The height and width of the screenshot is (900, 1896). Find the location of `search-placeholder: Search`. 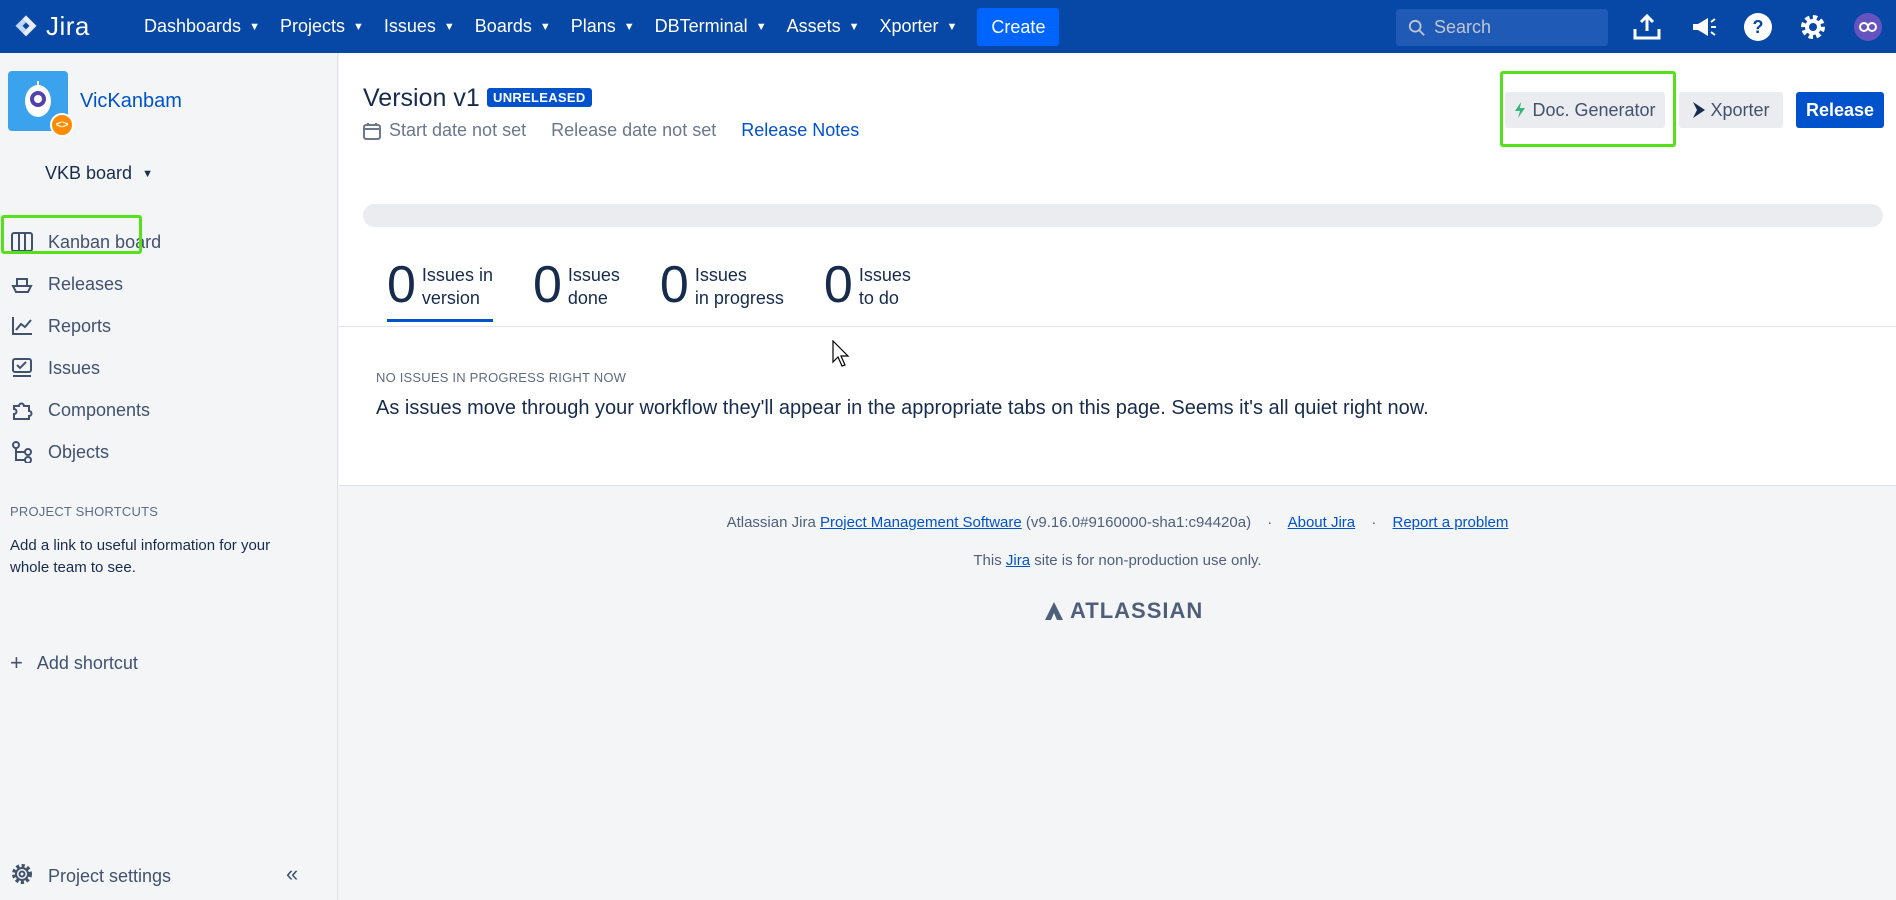

search-placeholder: Search is located at coordinates (1463, 27).